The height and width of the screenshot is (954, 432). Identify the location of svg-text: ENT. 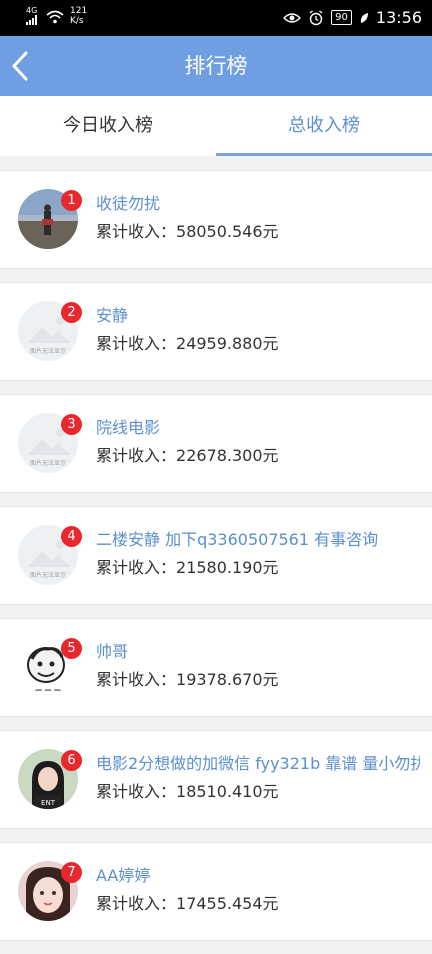
(48, 803).